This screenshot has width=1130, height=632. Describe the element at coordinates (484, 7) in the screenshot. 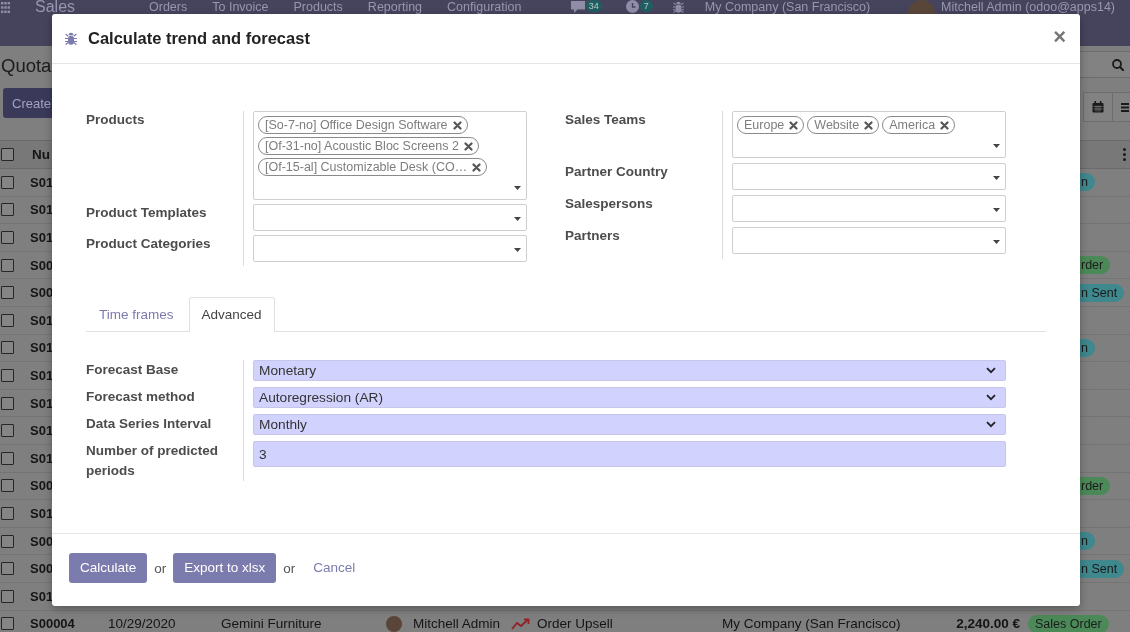

I see `menu-item: Configuration` at that location.